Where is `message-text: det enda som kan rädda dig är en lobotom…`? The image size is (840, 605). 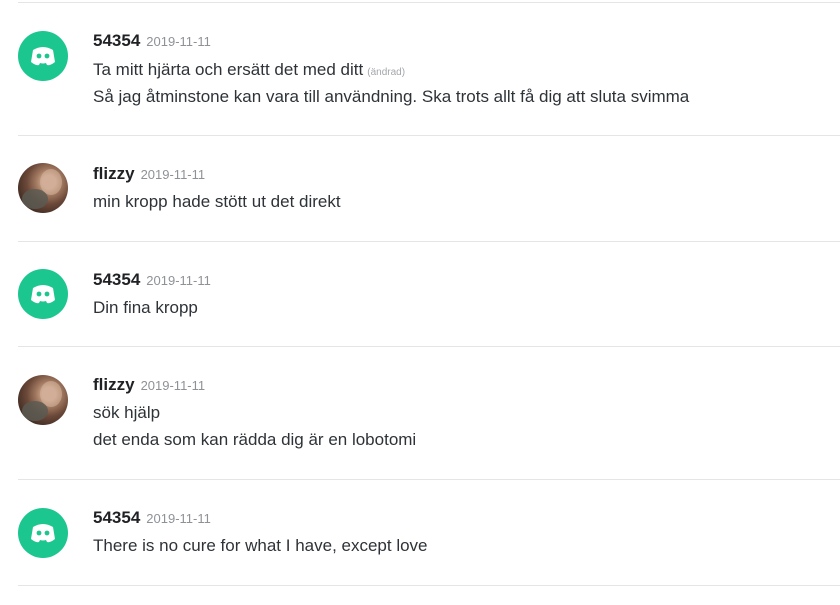 message-text: det enda som kan rädda dig är en lobotom… is located at coordinates (255, 439).